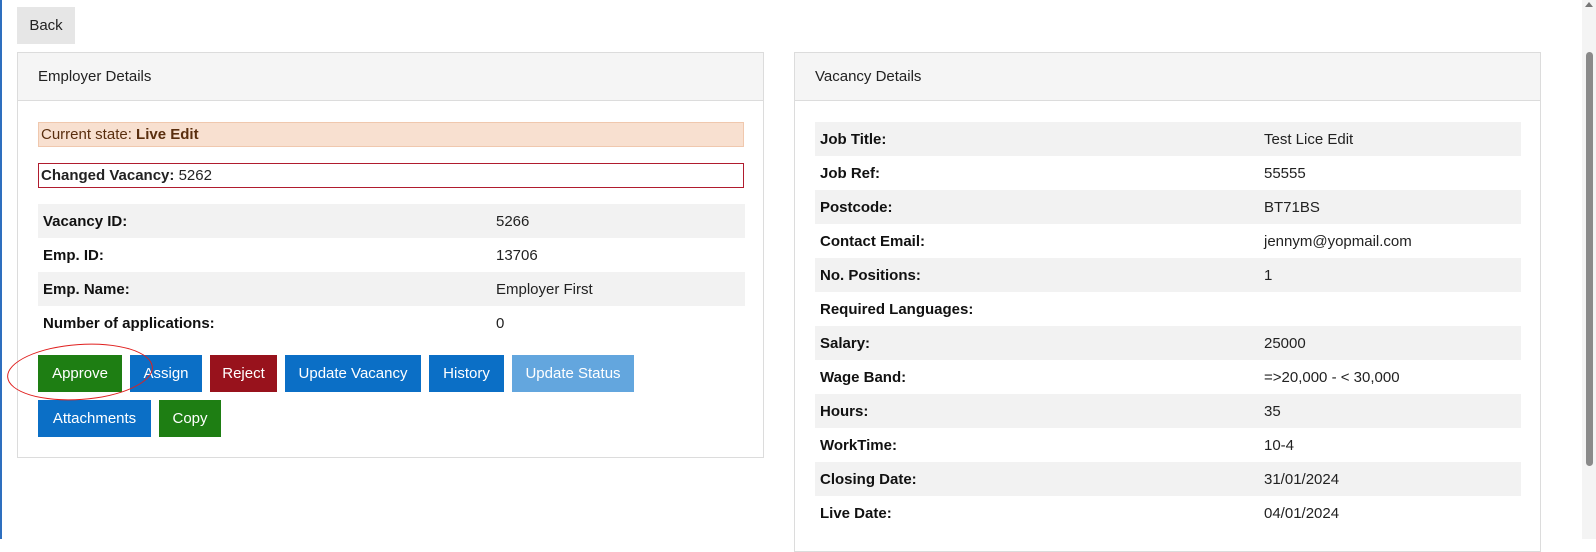 The height and width of the screenshot is (552, 1596). I want to click on row-value: 10-4, so click(1279, 445).